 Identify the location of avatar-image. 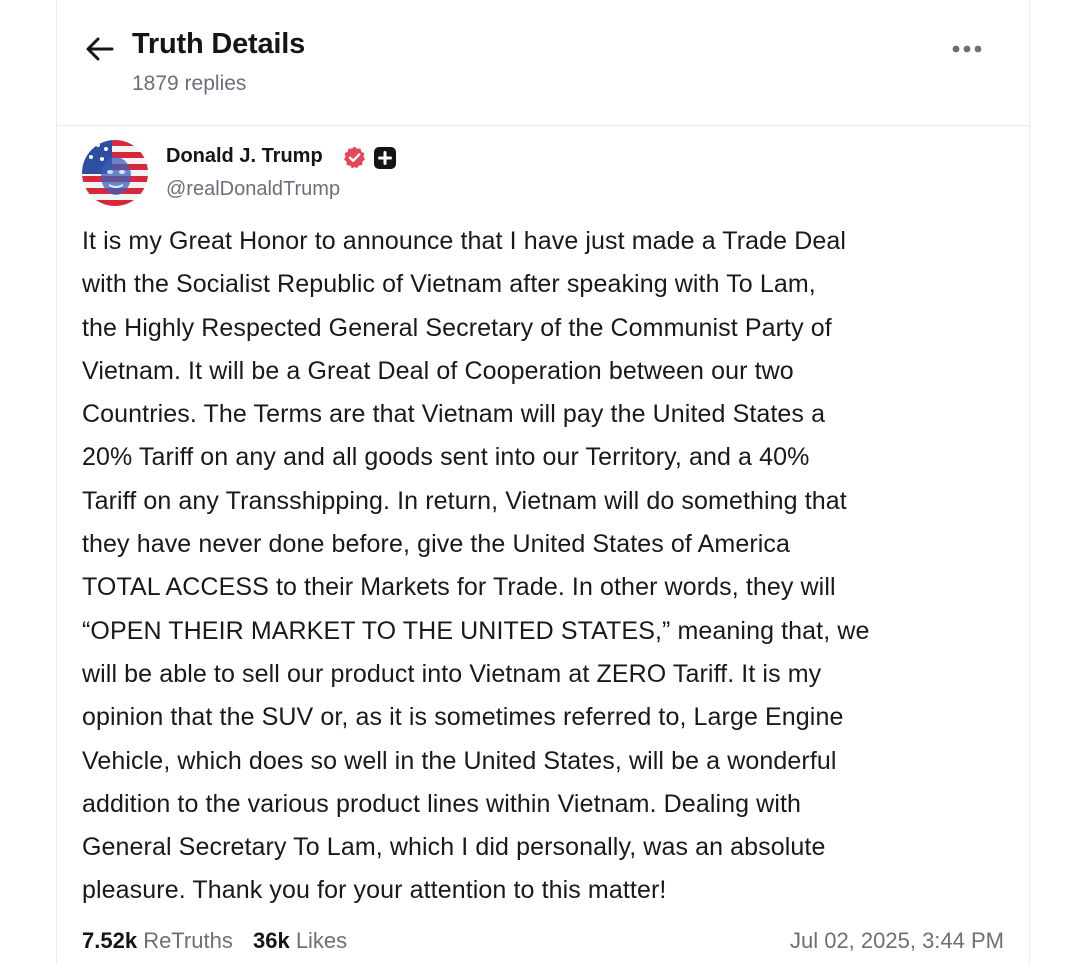
(115, 173).